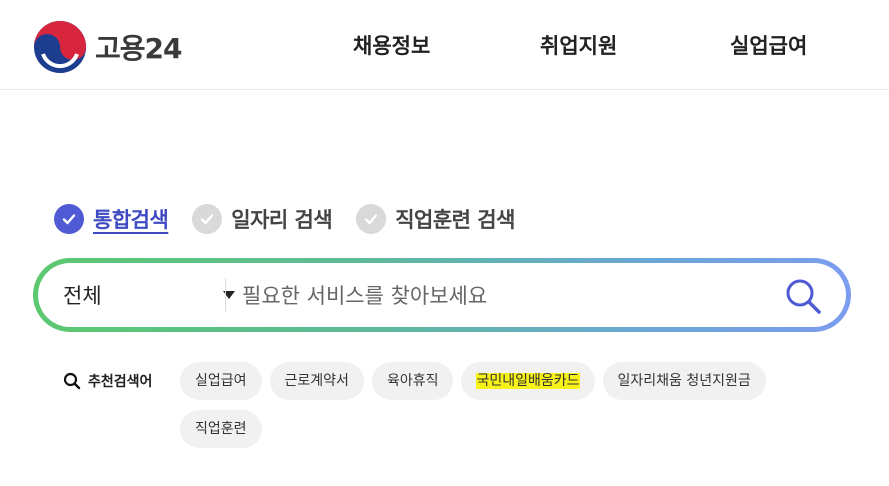 This screenshot has height=486, width=889. I want to click on search-bar: 전체, so click(442, 295).